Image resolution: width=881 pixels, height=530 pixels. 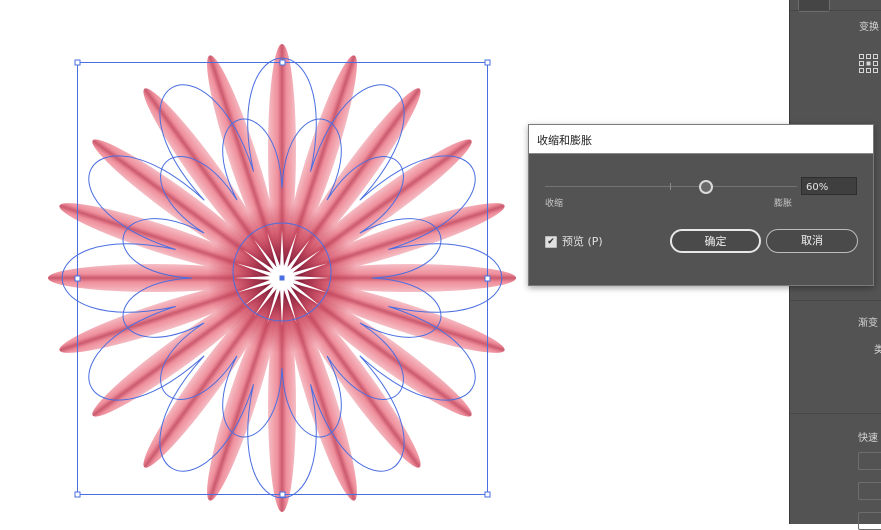 I want to click on gradient-section-title: 渐变, so click(x=868, y=323).